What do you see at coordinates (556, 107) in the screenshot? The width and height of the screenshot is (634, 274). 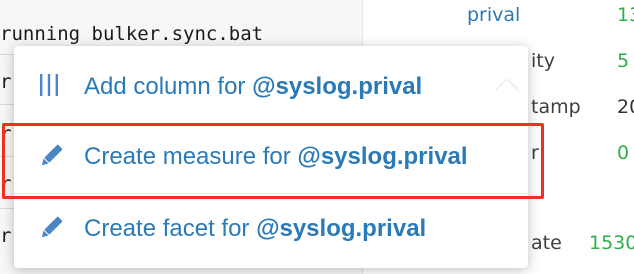 I see `attribute-key: tamp` at bounding box center [556, 107].